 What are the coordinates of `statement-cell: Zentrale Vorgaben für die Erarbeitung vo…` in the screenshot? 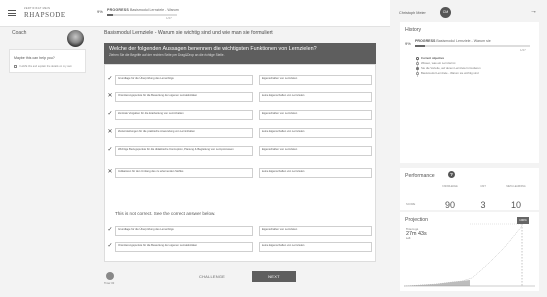 It's located at (184, 115).